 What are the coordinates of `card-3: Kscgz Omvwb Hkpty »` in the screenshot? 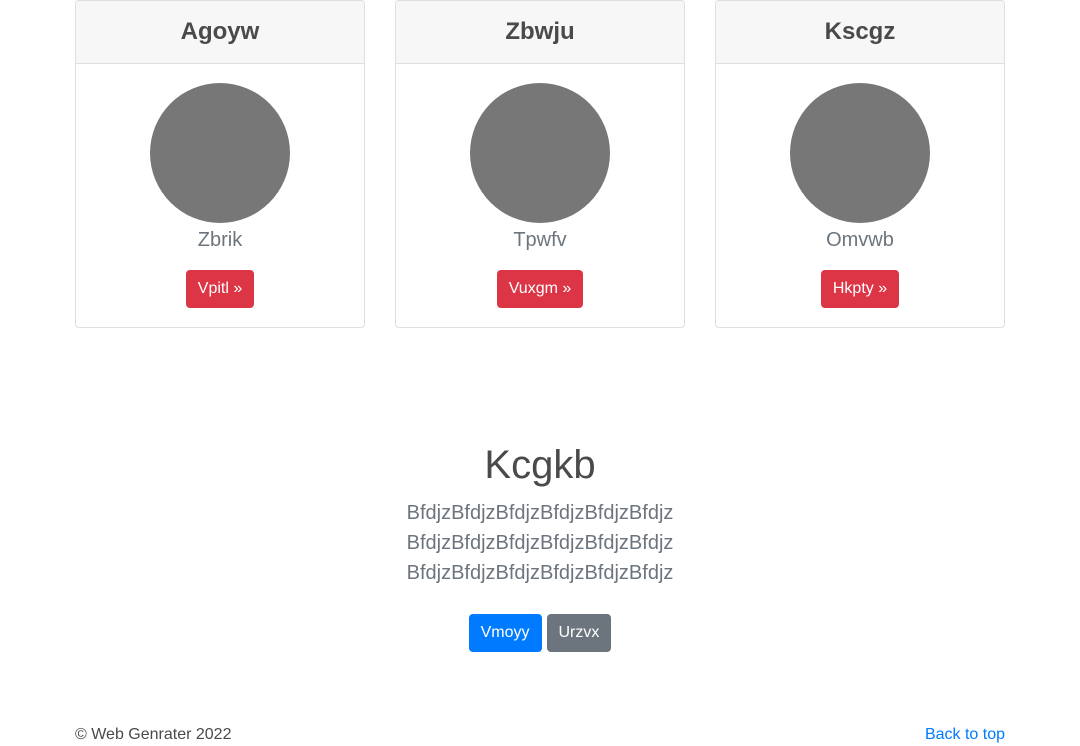 It's located at (860, 164).